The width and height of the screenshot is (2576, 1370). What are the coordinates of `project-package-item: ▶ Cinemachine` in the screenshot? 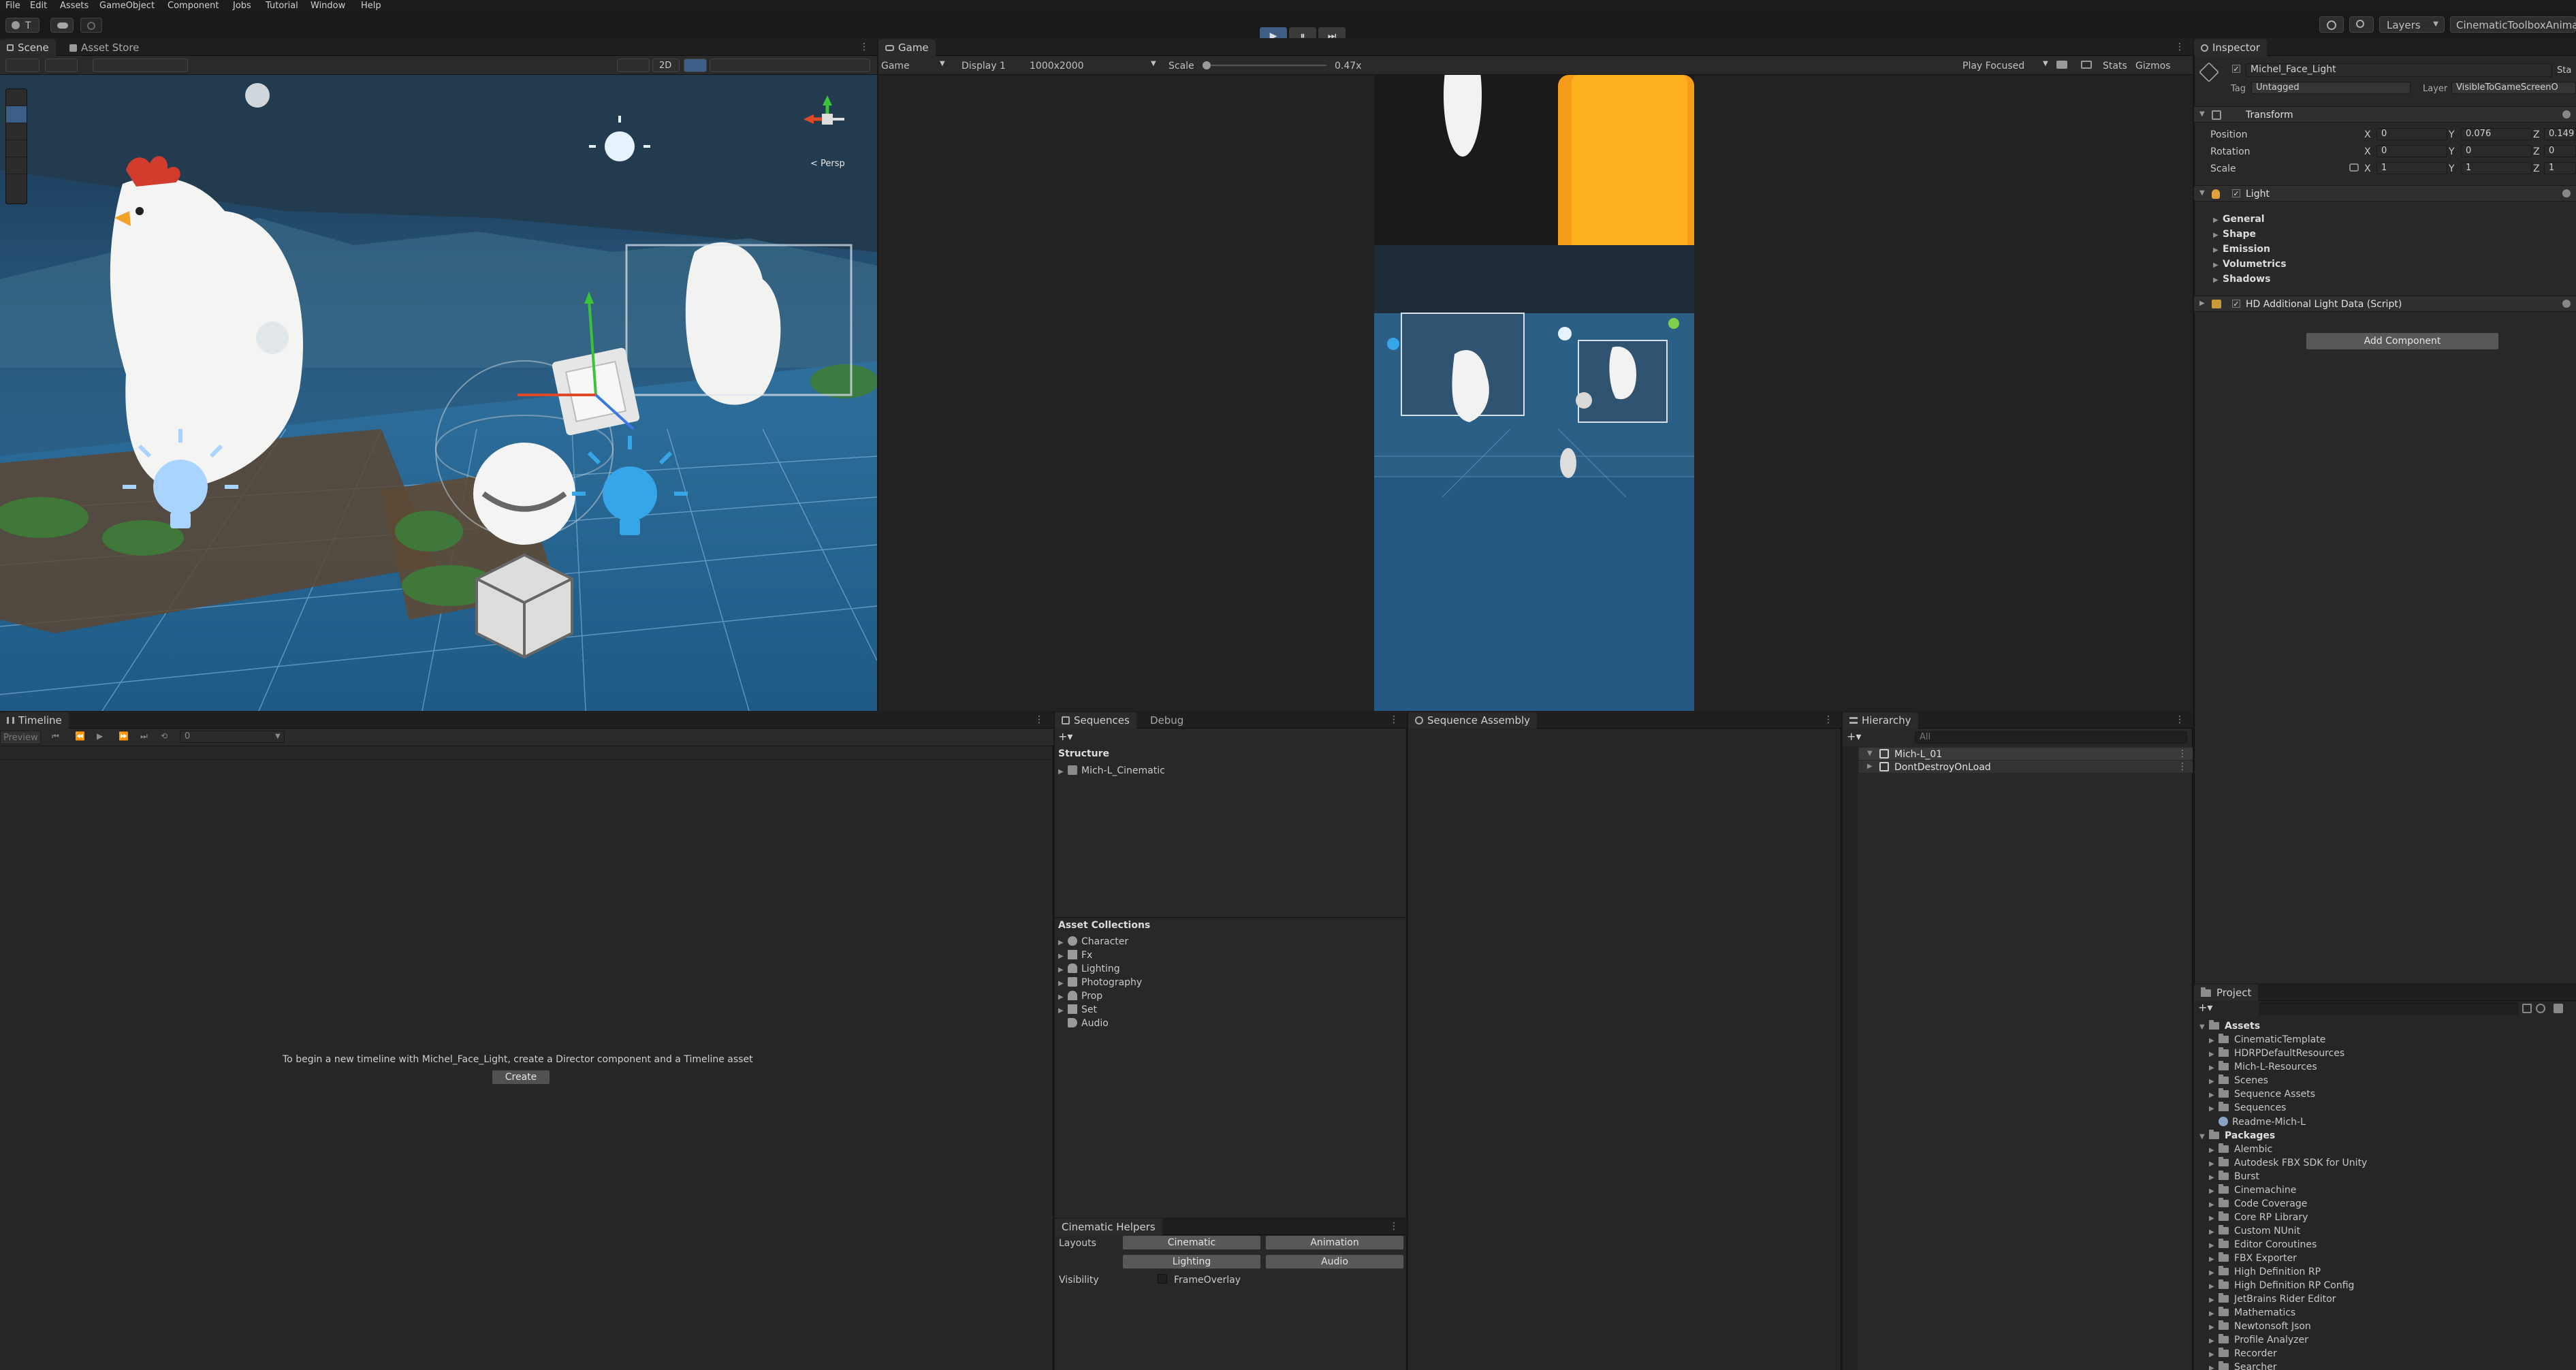 It's located at (2252, 1189).